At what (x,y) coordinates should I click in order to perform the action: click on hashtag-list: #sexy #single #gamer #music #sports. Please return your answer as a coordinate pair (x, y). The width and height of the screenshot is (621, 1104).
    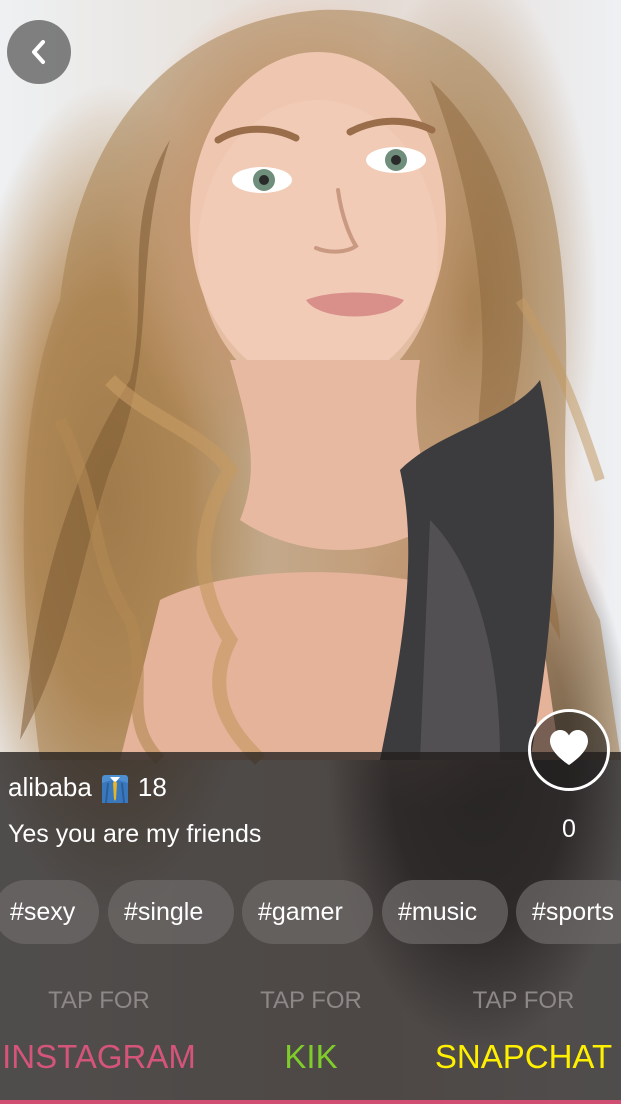
    Looking at the image, I should click on (310, 912).